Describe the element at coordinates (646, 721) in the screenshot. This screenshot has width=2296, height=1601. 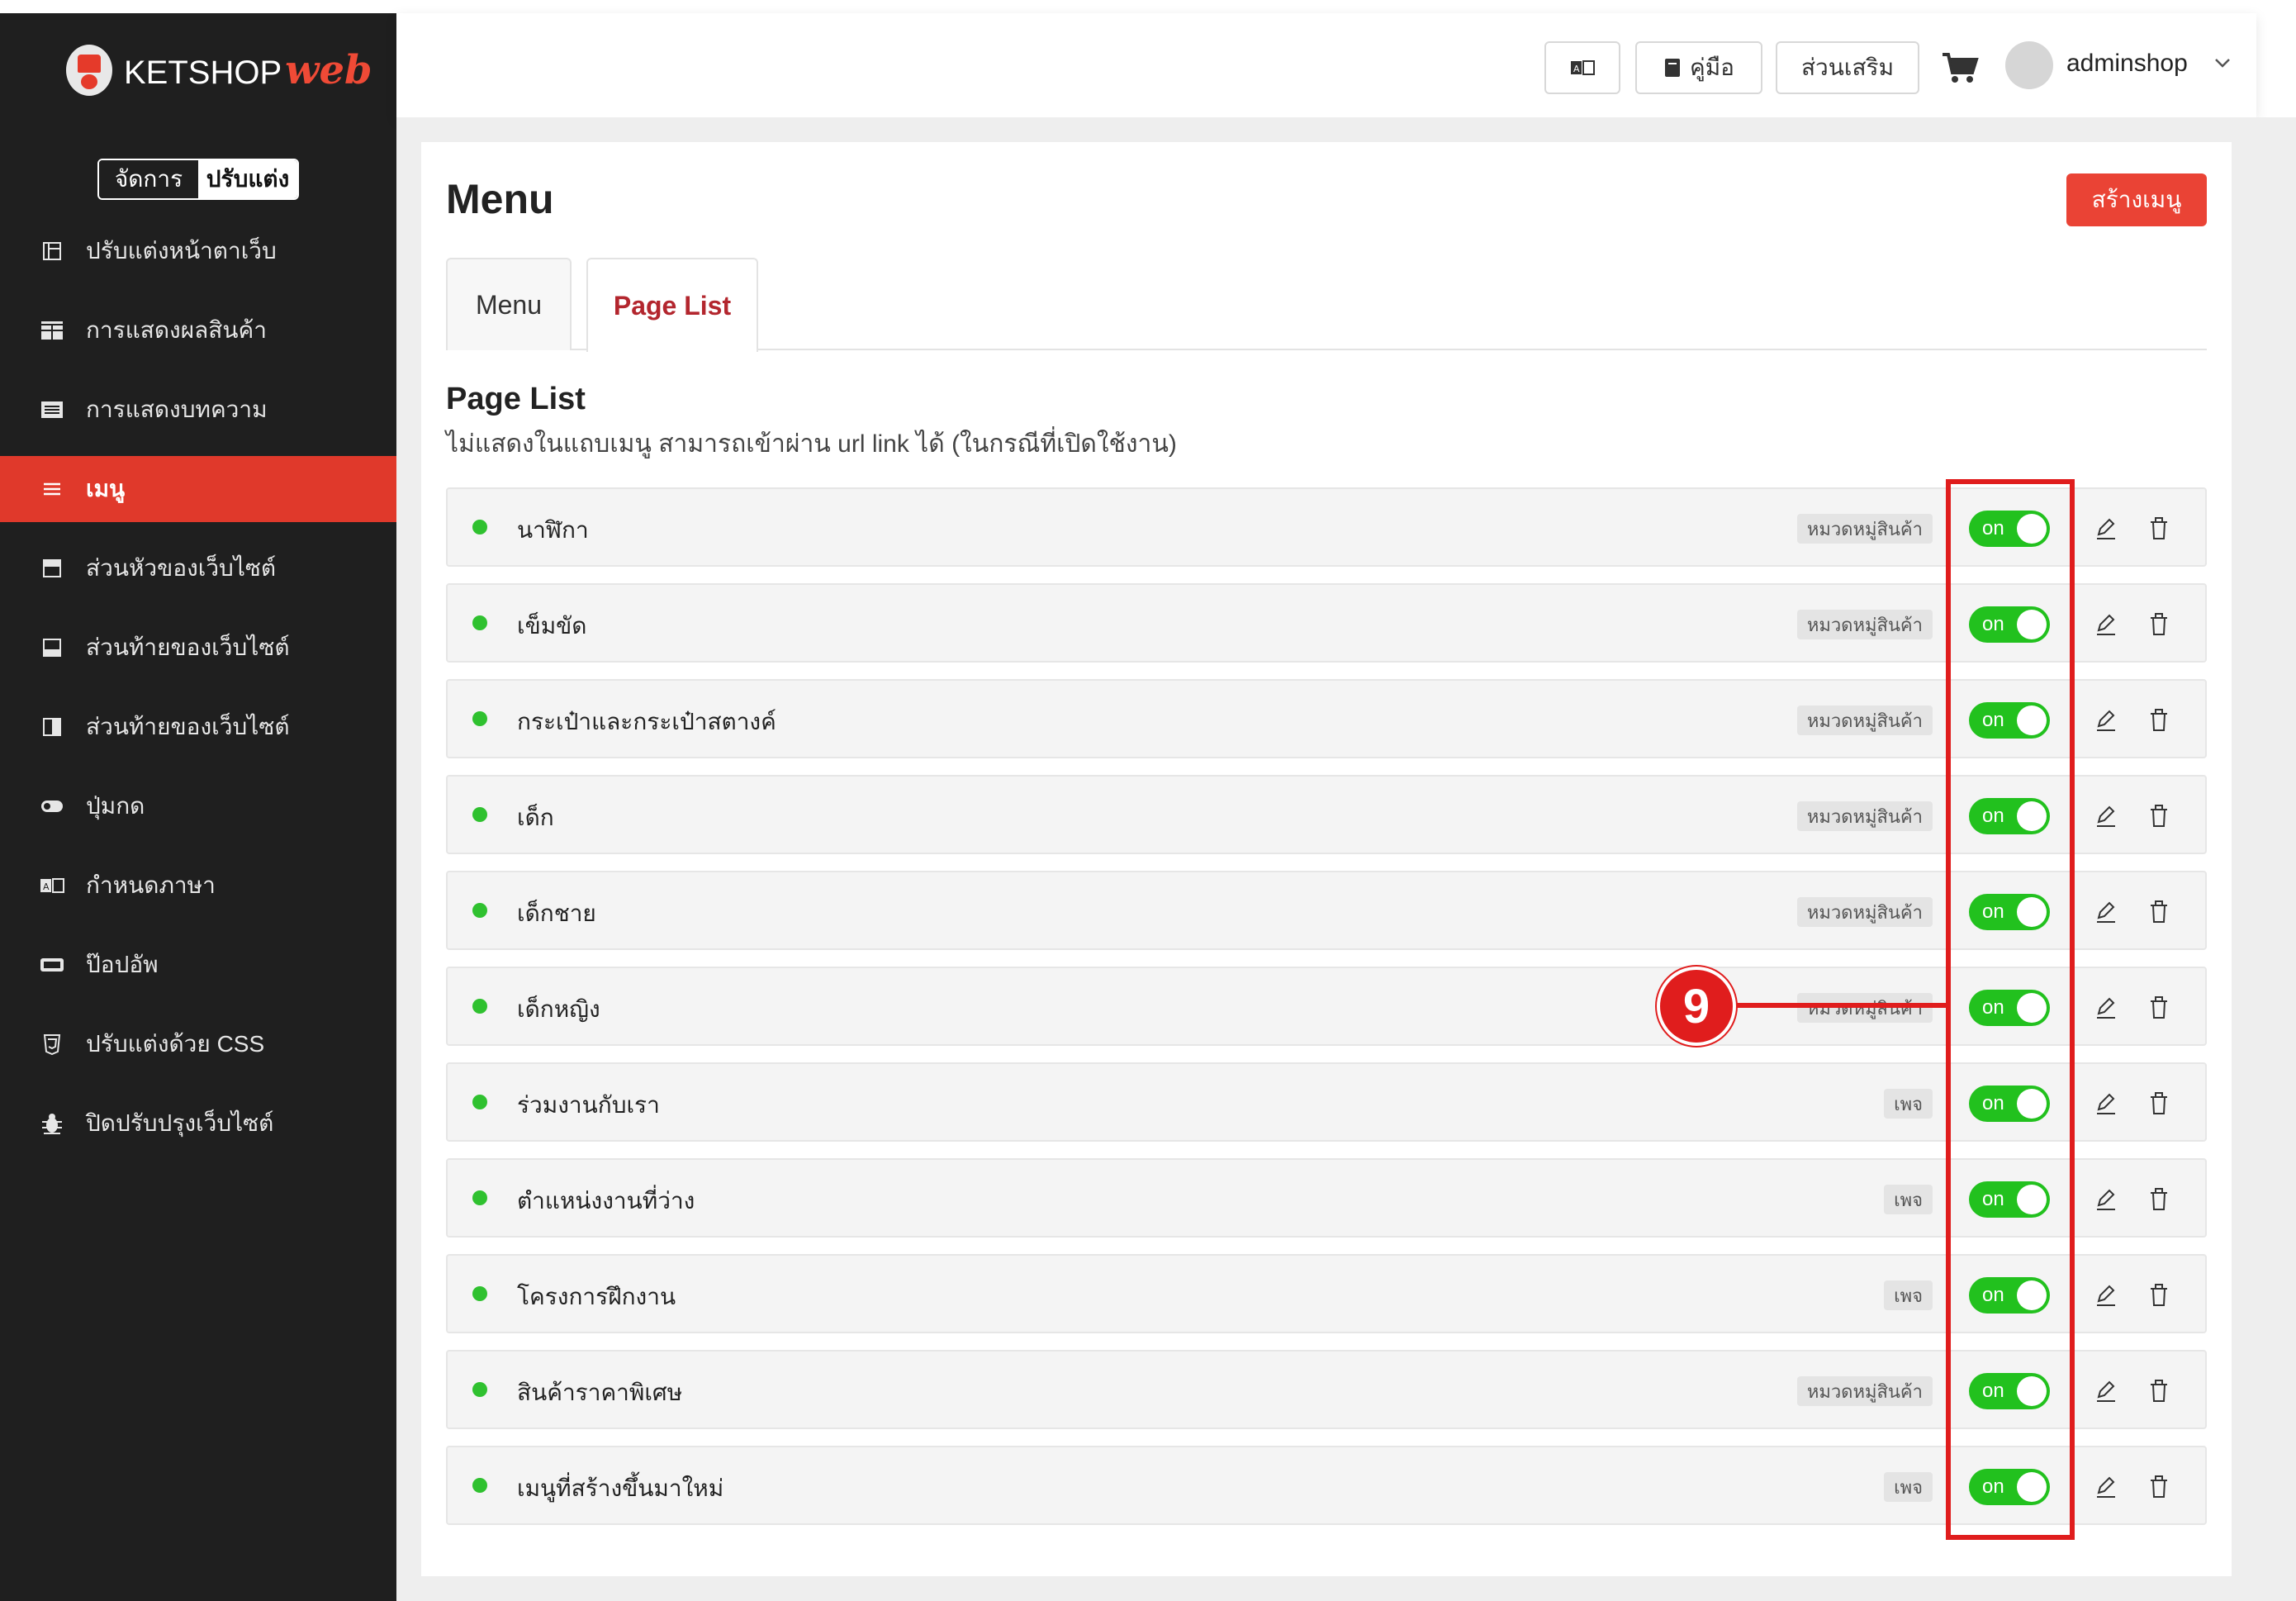
I see `list-item-label: กระเป๋าและกระเป๋าสตางค์` at that location.